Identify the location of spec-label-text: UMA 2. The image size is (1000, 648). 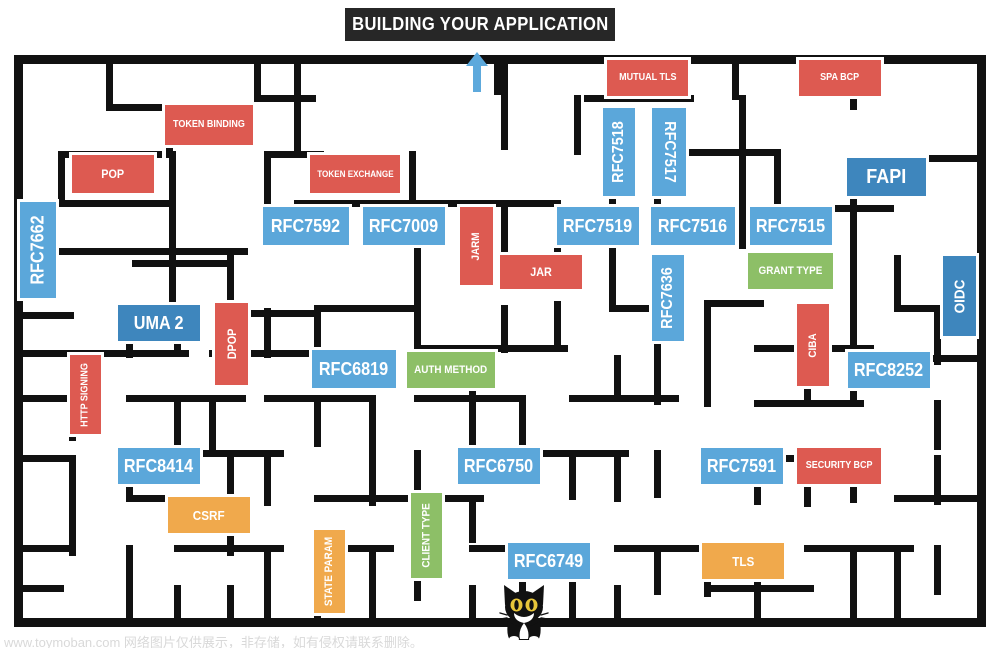
(159, 323).